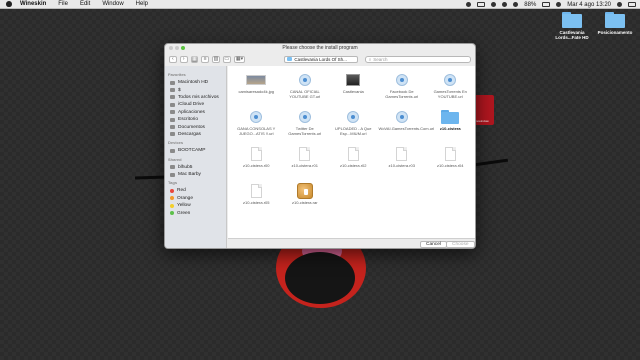 This screenshot has height=360, width=640. What do you see at coordinates (572, 26) in the screenshot?
I see `desktop-folder-castlevania: Castlevania Lords...Fate HD` at bounding box center [572, 26].